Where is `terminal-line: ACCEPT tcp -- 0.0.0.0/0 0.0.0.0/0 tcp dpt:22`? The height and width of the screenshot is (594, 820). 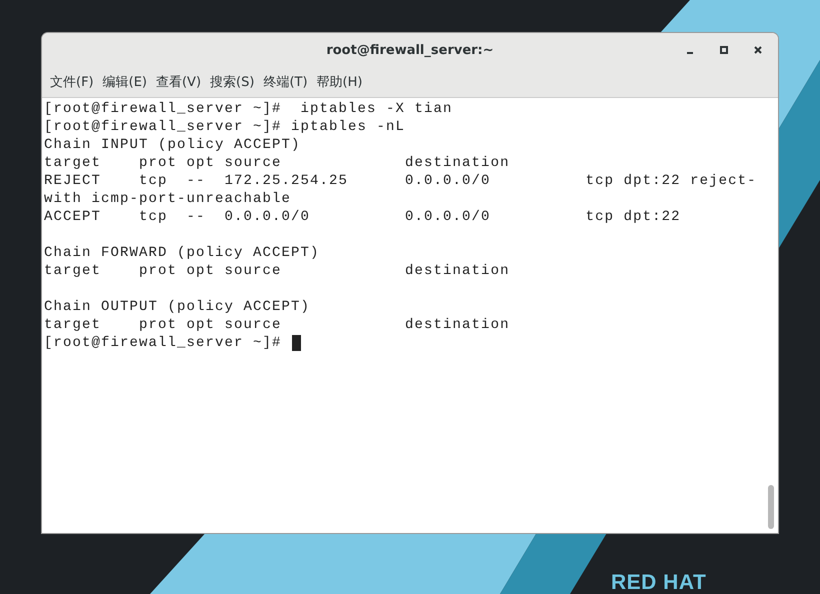
terminal-line: ACCEPT tcp -- 0.0.0.0/0 0.0.0.0/0 tcp dpt:22 is located at coordinates (363, 217).